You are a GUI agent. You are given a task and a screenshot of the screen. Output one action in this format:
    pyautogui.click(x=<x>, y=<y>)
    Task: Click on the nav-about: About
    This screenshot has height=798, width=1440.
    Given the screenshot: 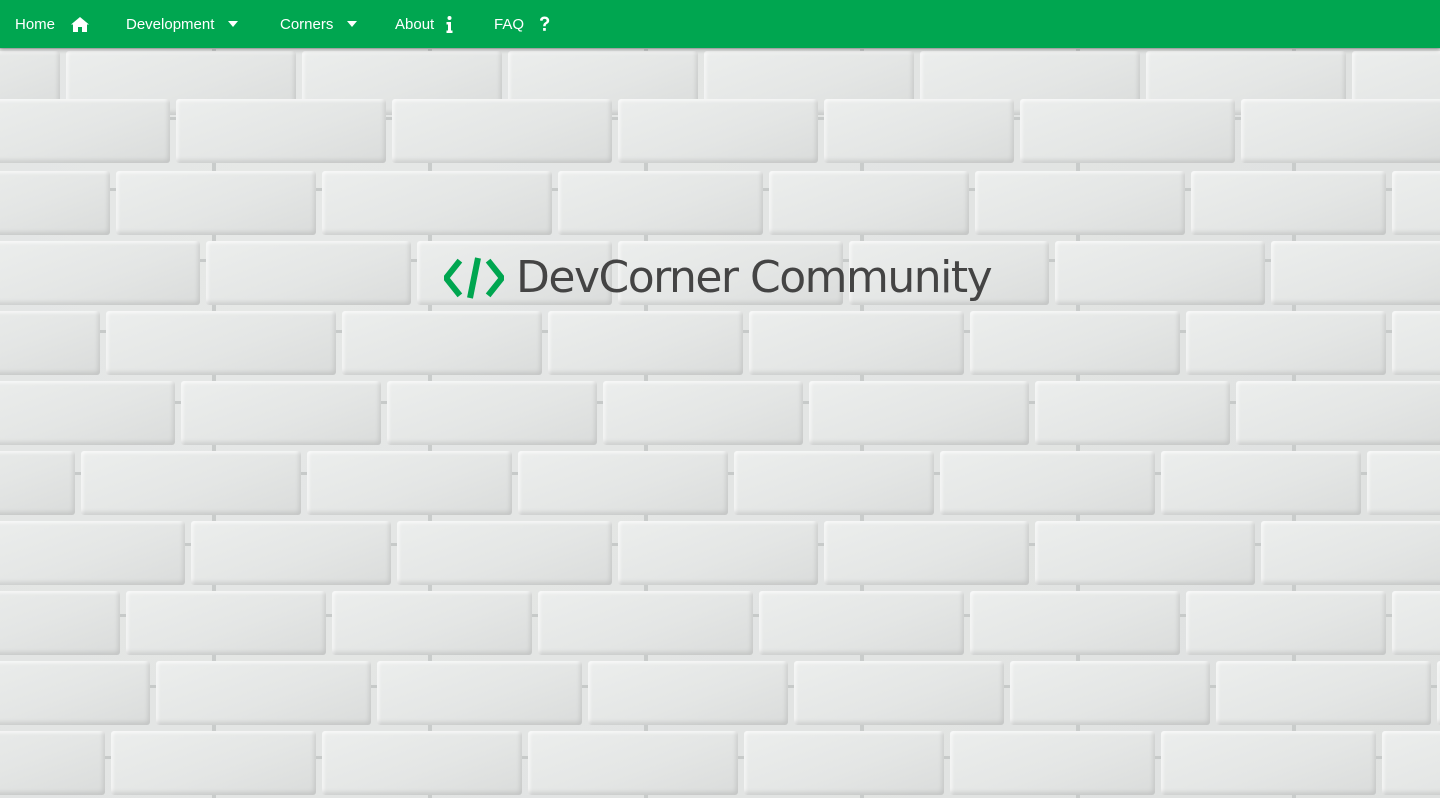 What is the action you would take?
    pyautogui.click(x=424, y=24)
    